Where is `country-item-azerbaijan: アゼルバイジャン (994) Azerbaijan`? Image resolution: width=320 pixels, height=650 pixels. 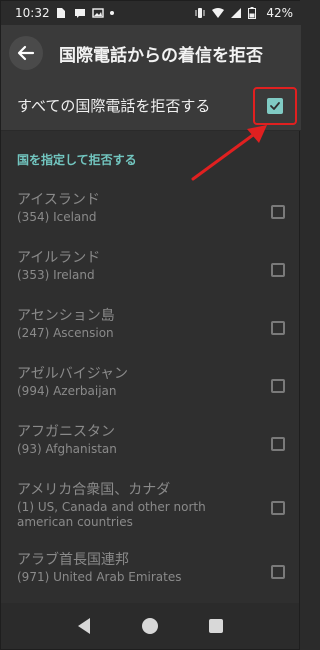 country-item-azerbaijan: アゼルバイジャン (994) Azerbaijan is located at coordinates (151, 386).